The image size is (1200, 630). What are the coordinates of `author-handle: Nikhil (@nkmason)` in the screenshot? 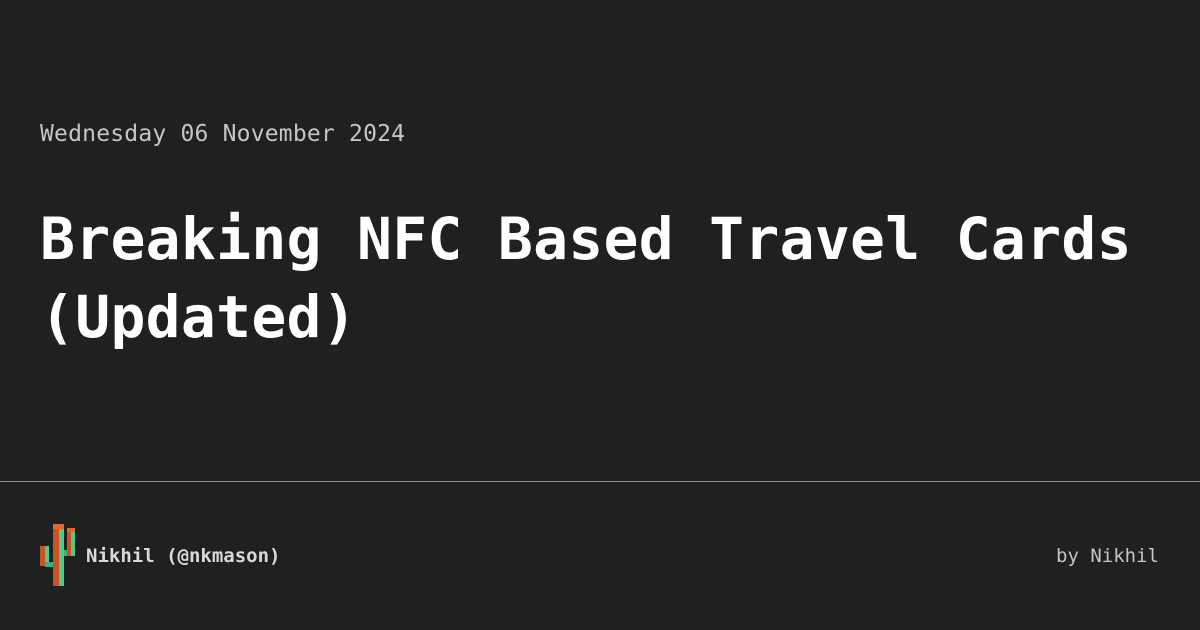 It's located at (183, 556).